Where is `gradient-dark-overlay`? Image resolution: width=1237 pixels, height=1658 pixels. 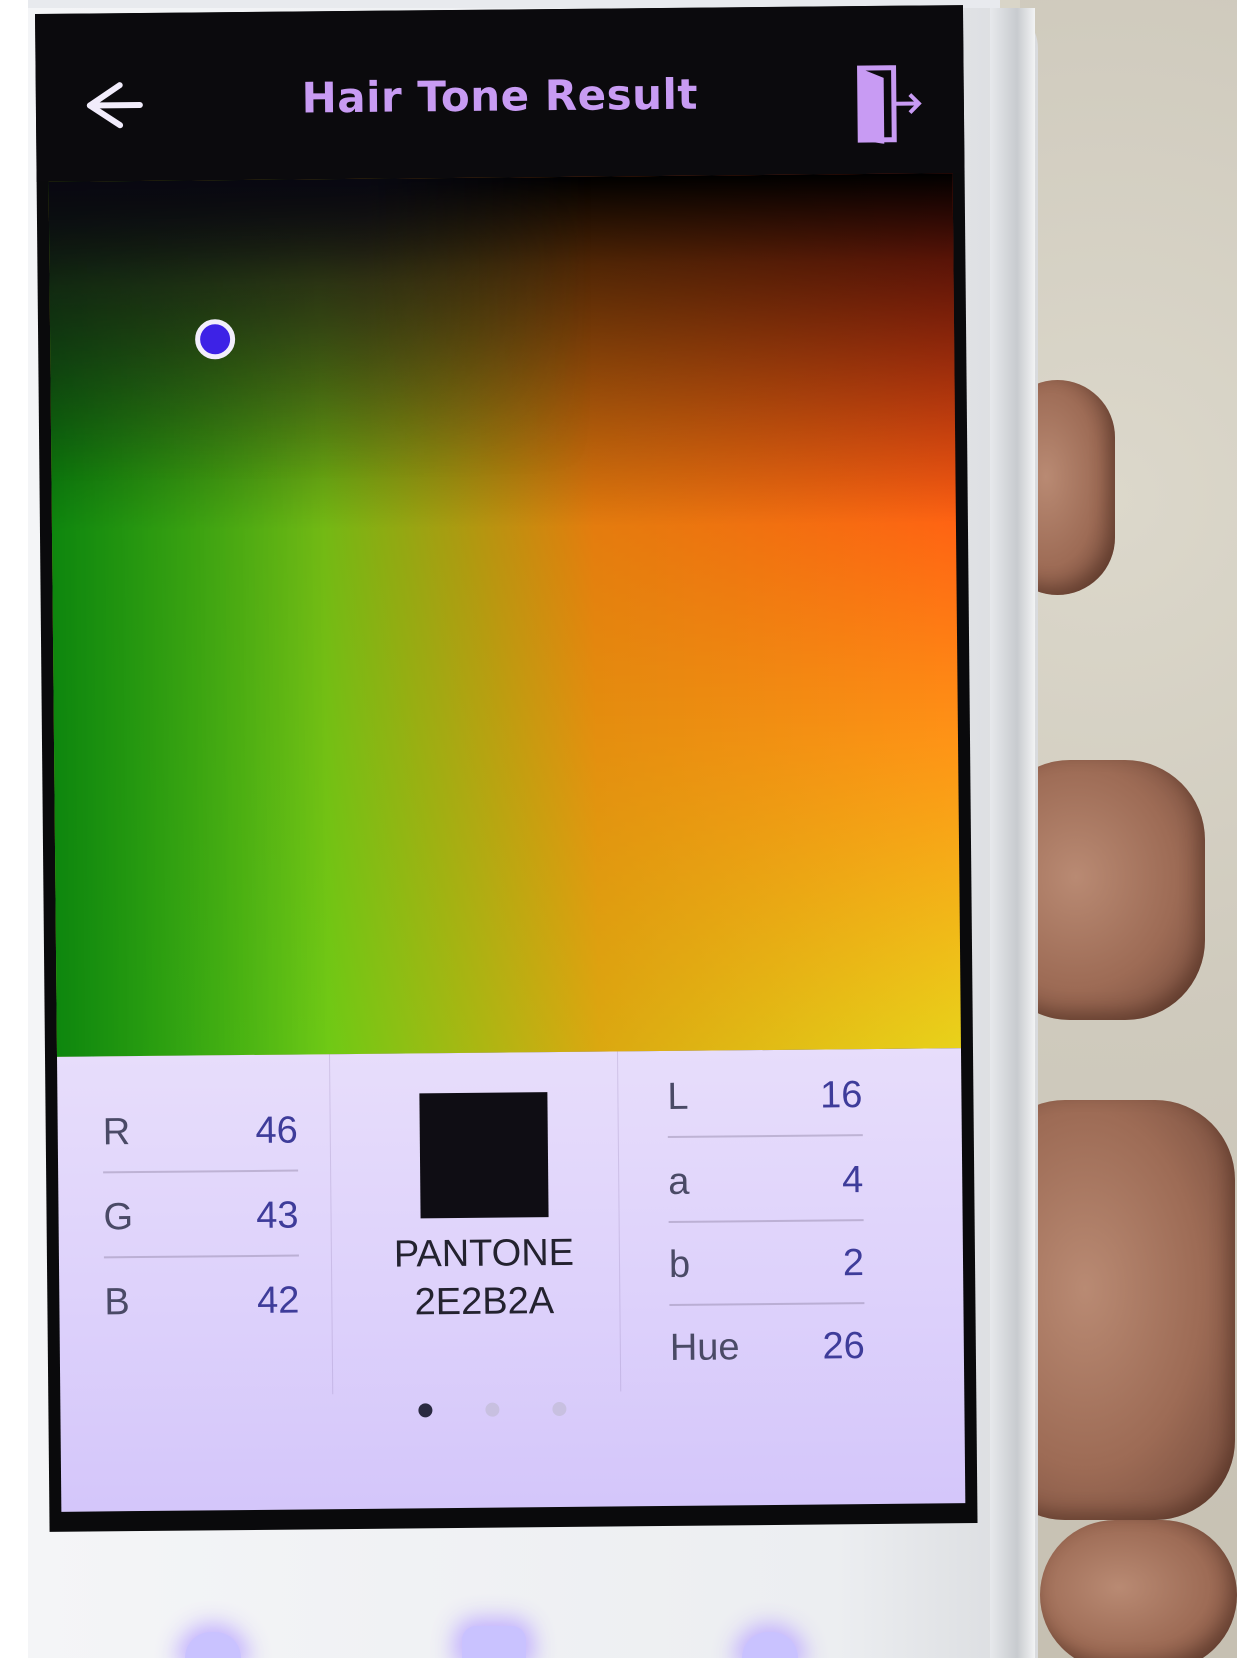 gradient-dark-overlay is located at coordinates (502, 327).